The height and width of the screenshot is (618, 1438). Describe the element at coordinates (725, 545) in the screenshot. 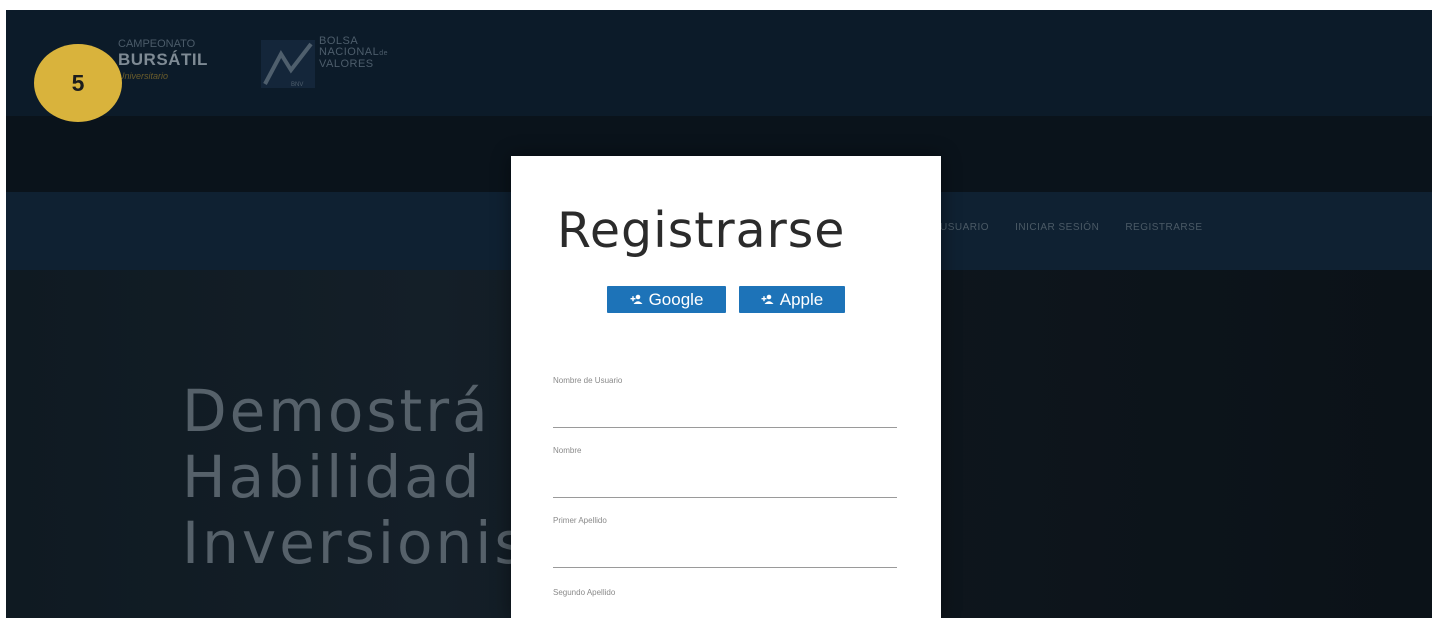

I see `first-surname-input` at that location.